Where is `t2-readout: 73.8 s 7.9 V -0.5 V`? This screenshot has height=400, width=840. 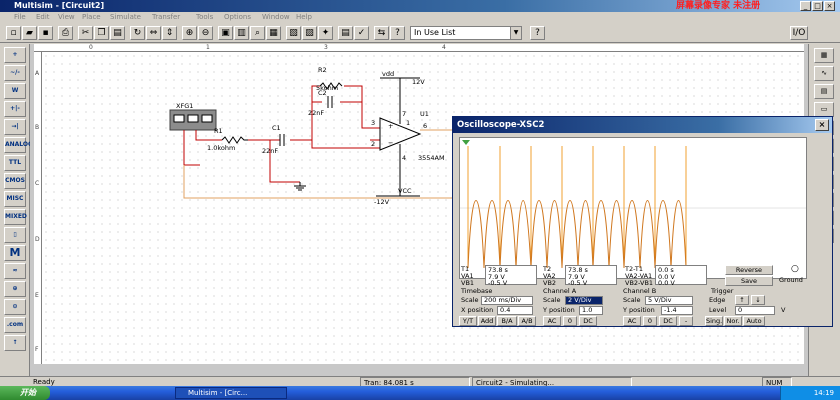
t2-readout: 73.8 s 7.9 V -0.5 V is located at coordinates (591, 275).